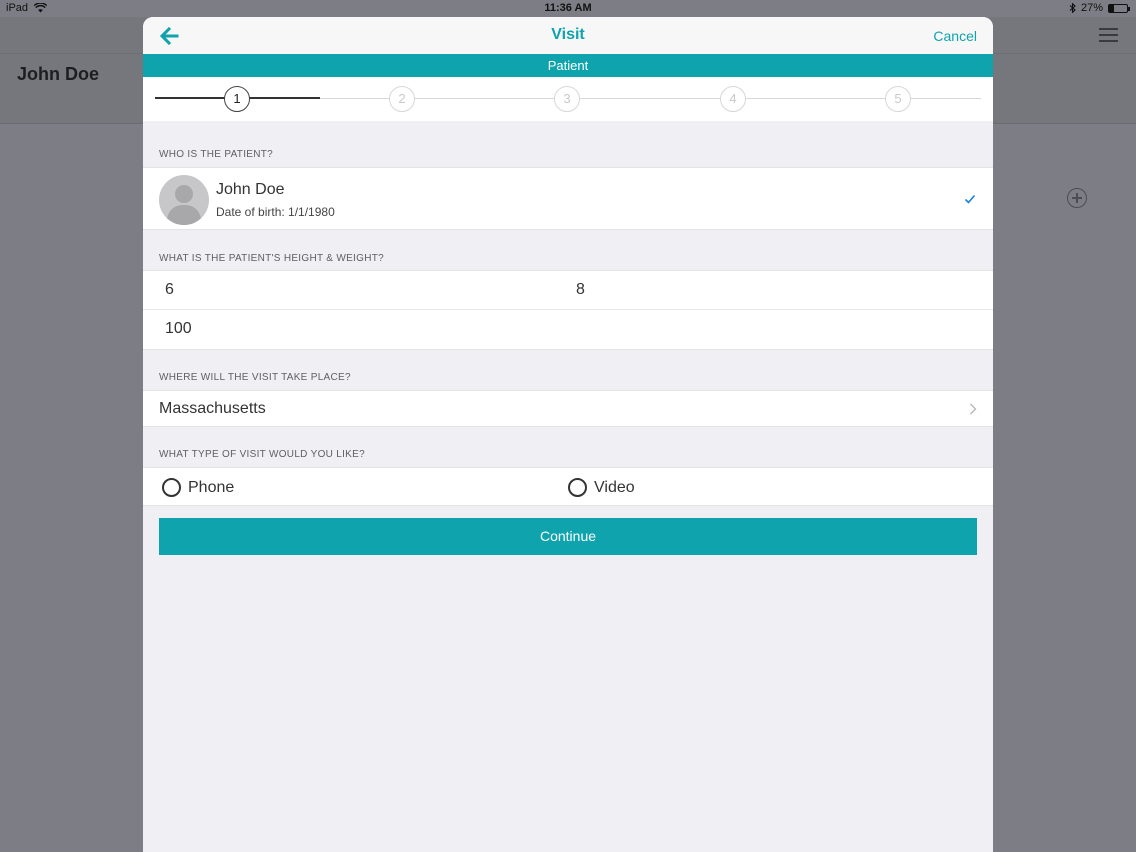 Image resolution: width=1136 pixels, height=852 pixels. I want to click on height-weight-section-label: WHAT IS THE PATIENT'S HEIGHT & WEIGHT?, so click(271, 258).